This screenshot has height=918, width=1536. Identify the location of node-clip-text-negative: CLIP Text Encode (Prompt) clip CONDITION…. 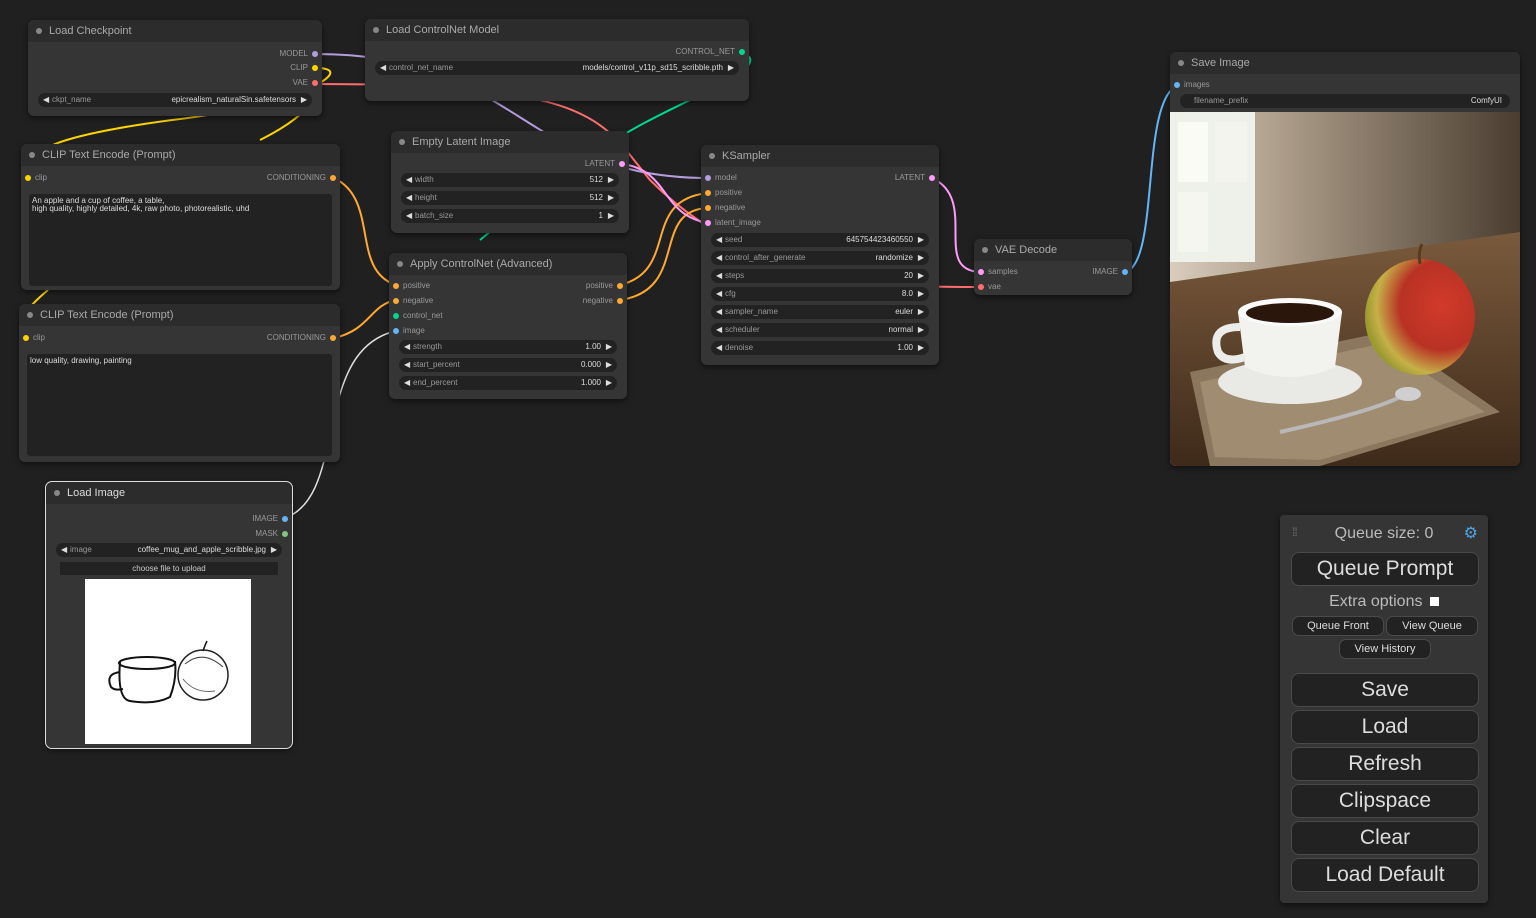
(179, 383).